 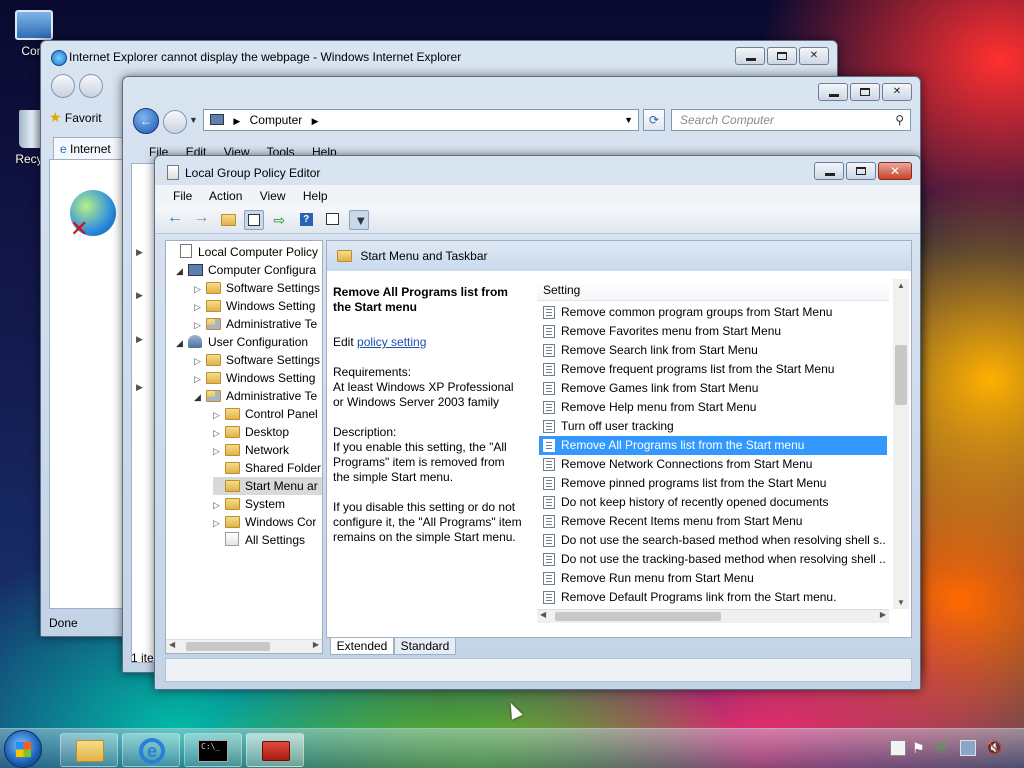 What do you see at coordinates (901, 285) in the screenshot?
I see `scroll-up-icon: ▲` at bounding box center [901, 285].